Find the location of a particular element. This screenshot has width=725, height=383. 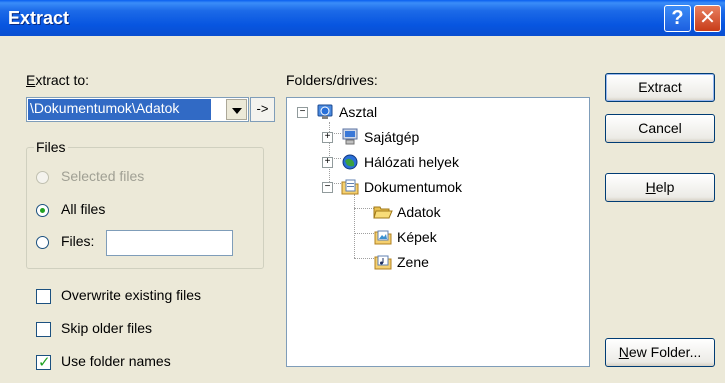

question-icon: ? is located at coordinates (677, 18).